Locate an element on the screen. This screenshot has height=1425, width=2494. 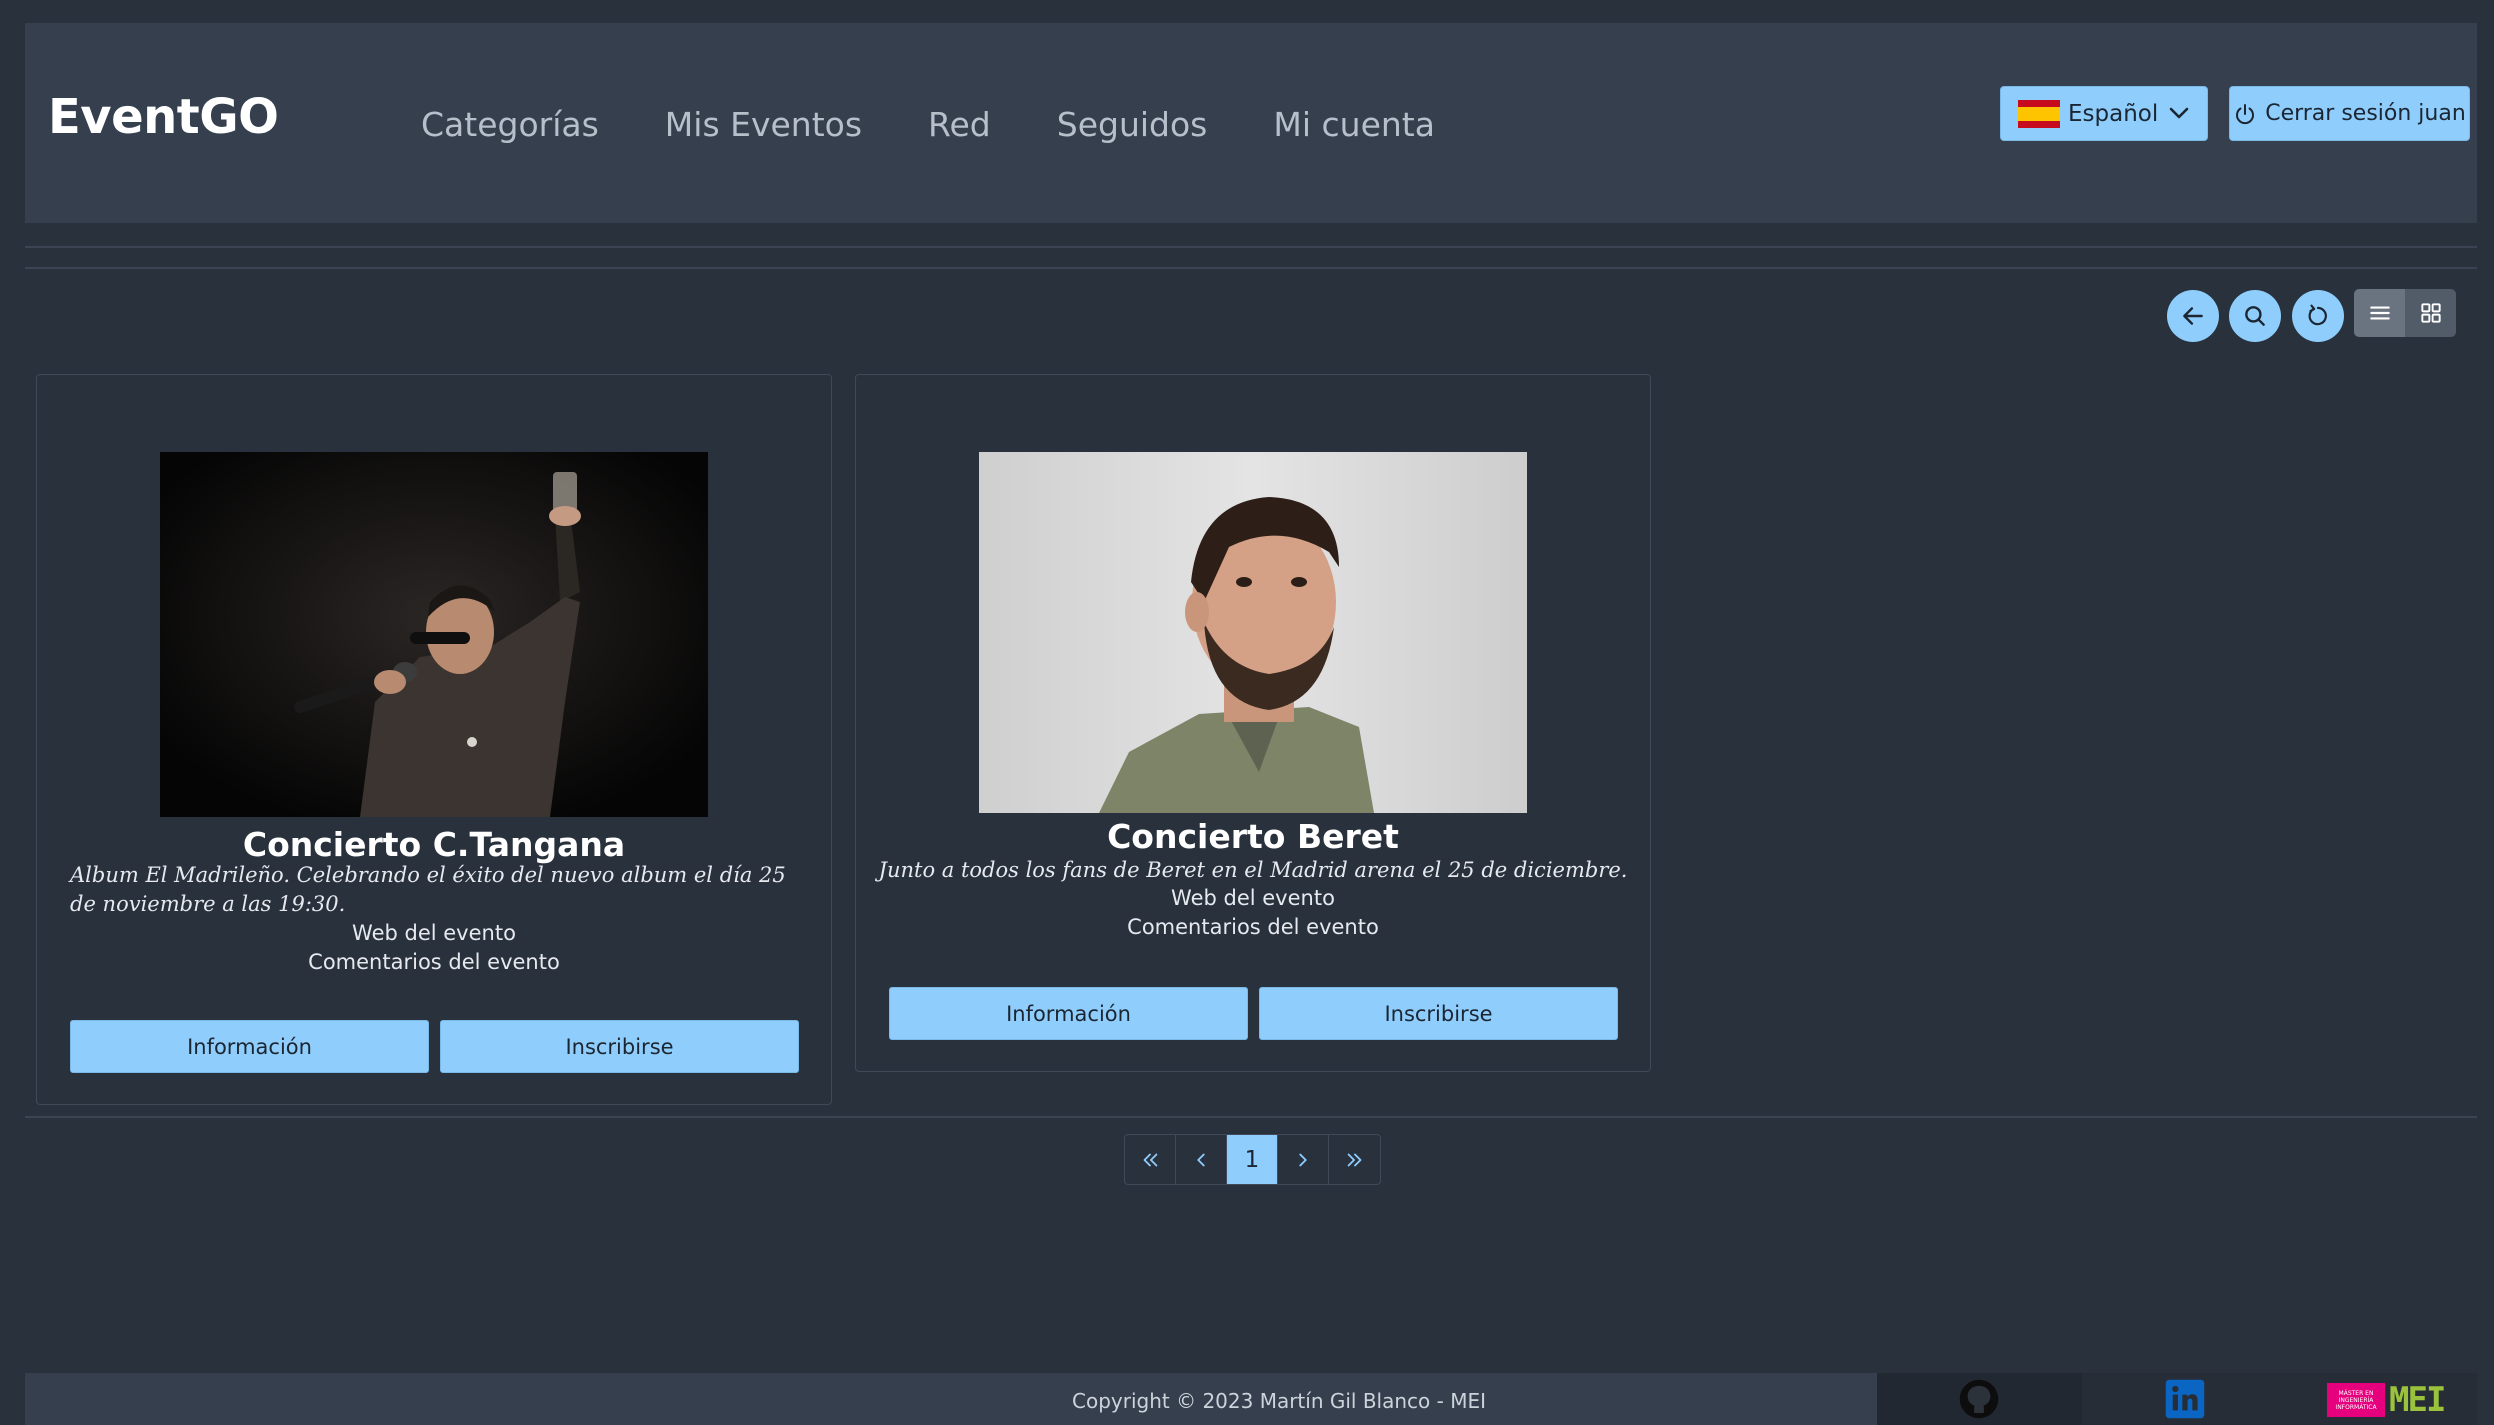
double-chevron-left-icon is located at coordinates (1150, 1159).